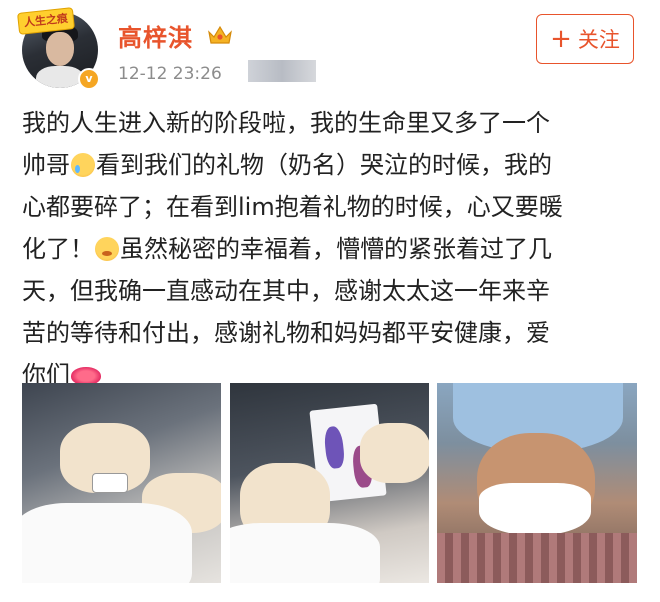 This screenshot has height=602, width=660. I want to click on plus-icon: +, so click(561, 39).